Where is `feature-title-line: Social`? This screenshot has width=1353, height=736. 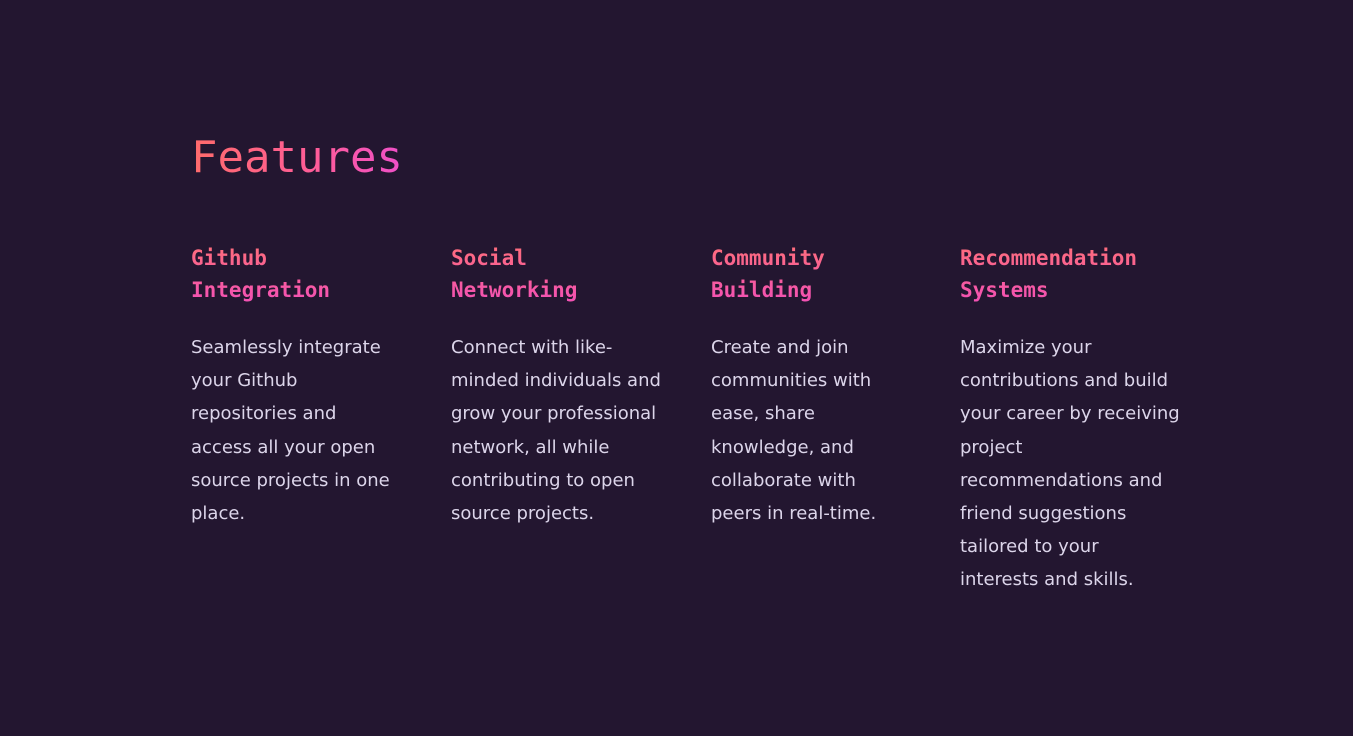 feature-title-line: Social is located at coordinates (489, 258).